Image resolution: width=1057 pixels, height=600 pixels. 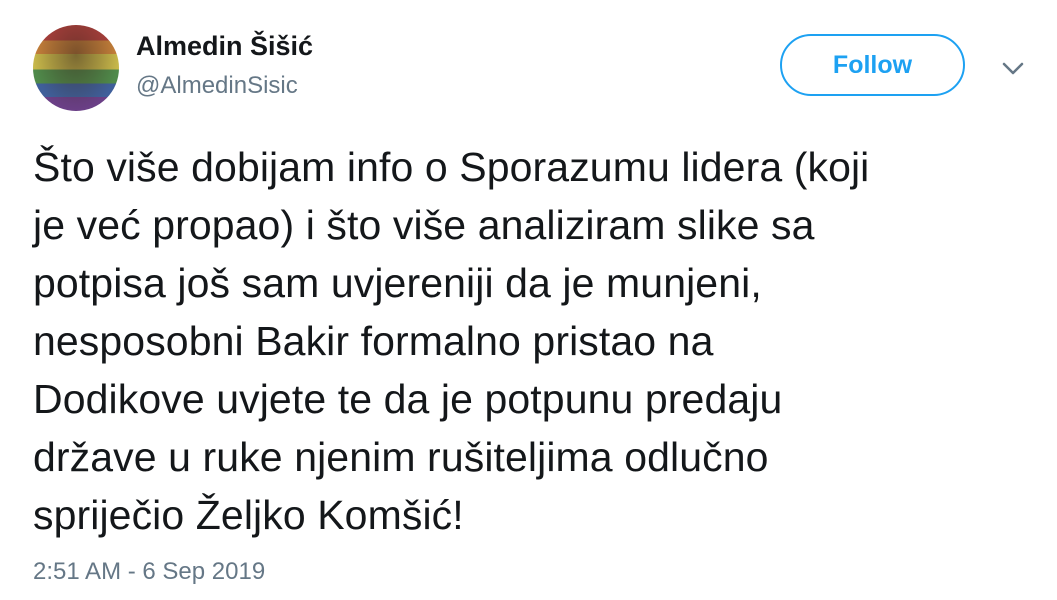 I want to click on avatar-photo-shade, so click(x=76, y=68).